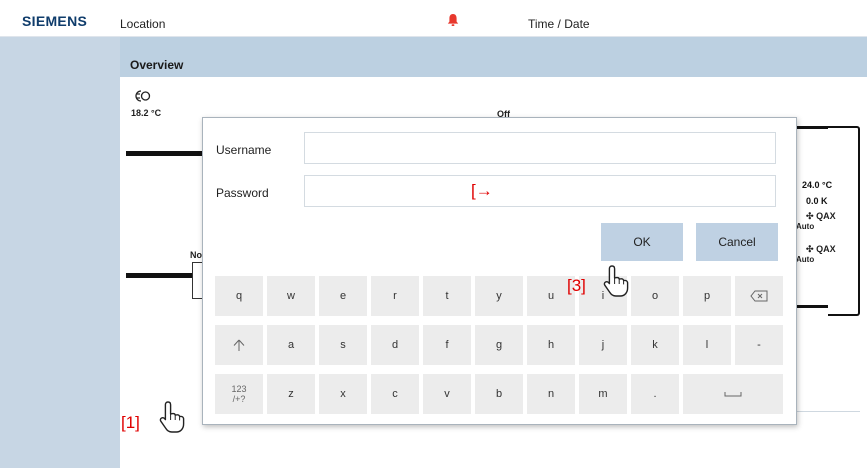  What do you see at coordinates (603, 345) in the screenshot?
I see `key-j: j` at bounding box center [603, 345].